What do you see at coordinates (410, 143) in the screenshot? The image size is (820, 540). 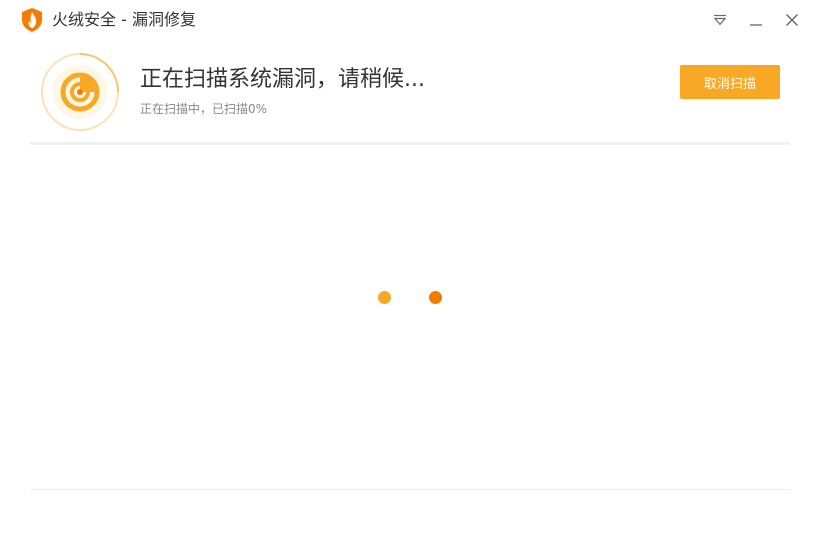 I see `header-divider` at bounding box center [410, 143].